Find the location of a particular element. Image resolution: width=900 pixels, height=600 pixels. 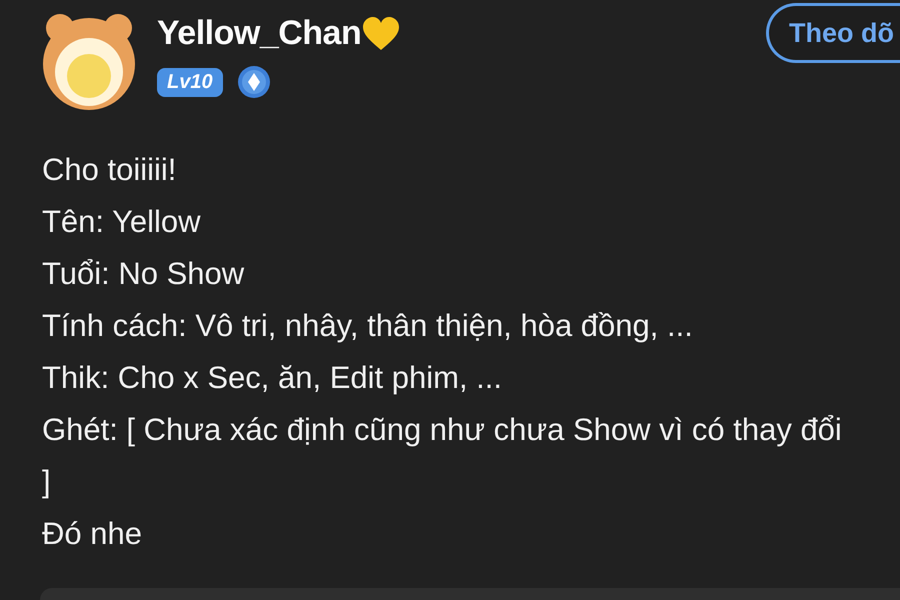

level-badge: Lv10 is located at coordinates (190, 82).